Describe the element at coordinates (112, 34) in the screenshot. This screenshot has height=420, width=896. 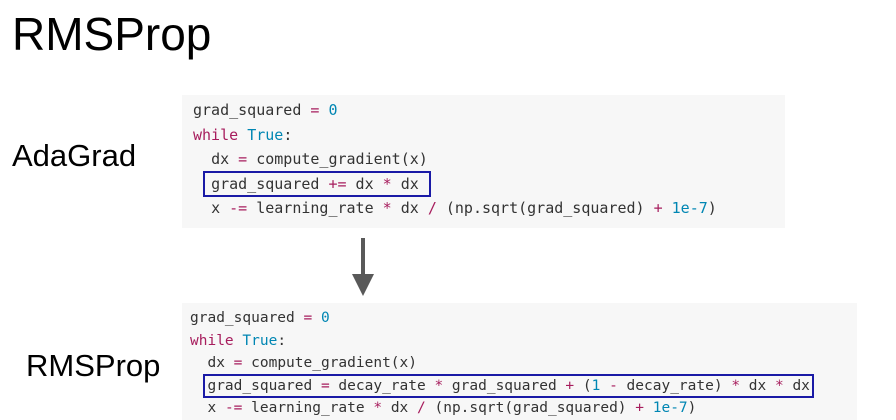
I see `slide-title: RMSProp` at that location.